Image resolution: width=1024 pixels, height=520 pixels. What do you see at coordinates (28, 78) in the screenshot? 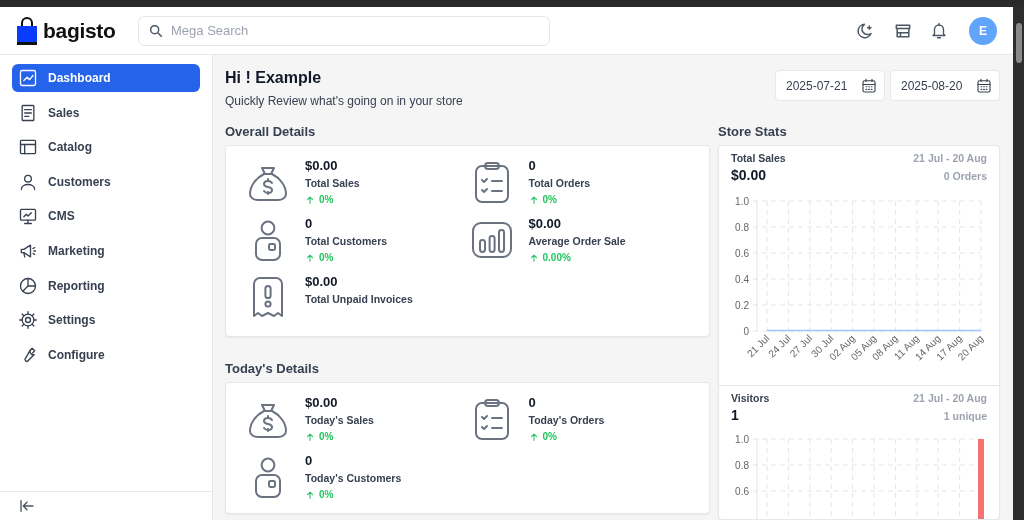
I see `chart-icon` at bounding box center [28, 78].